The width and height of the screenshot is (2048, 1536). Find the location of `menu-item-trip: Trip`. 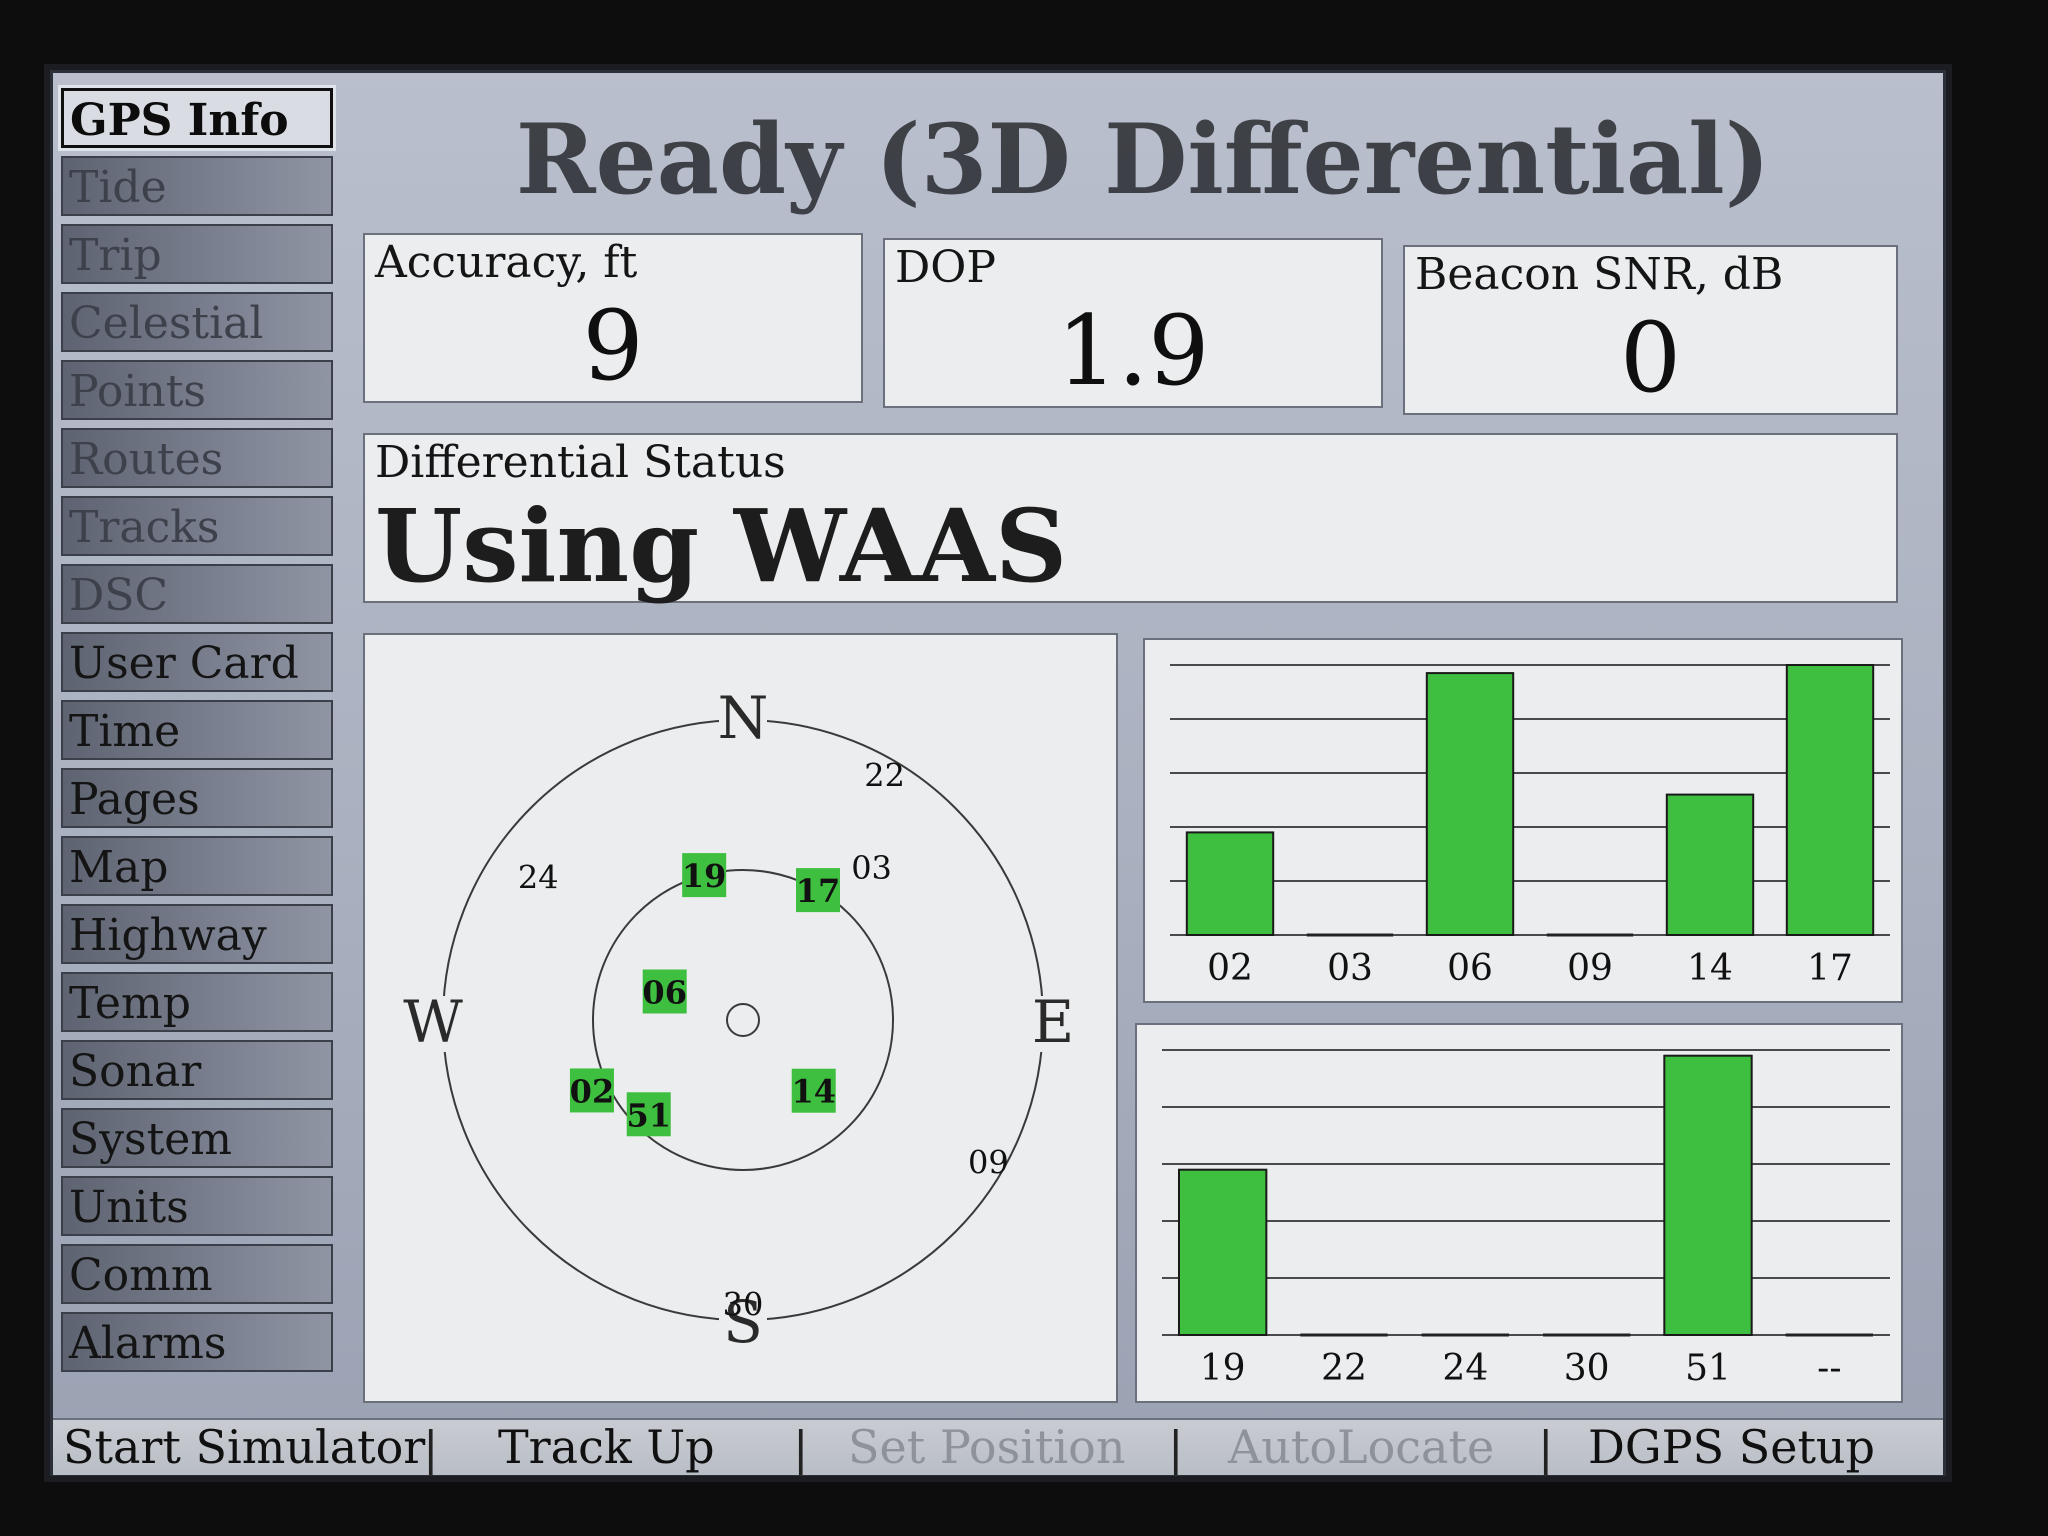

menu-item-trip: Trip is located at coordinates (197, 254).